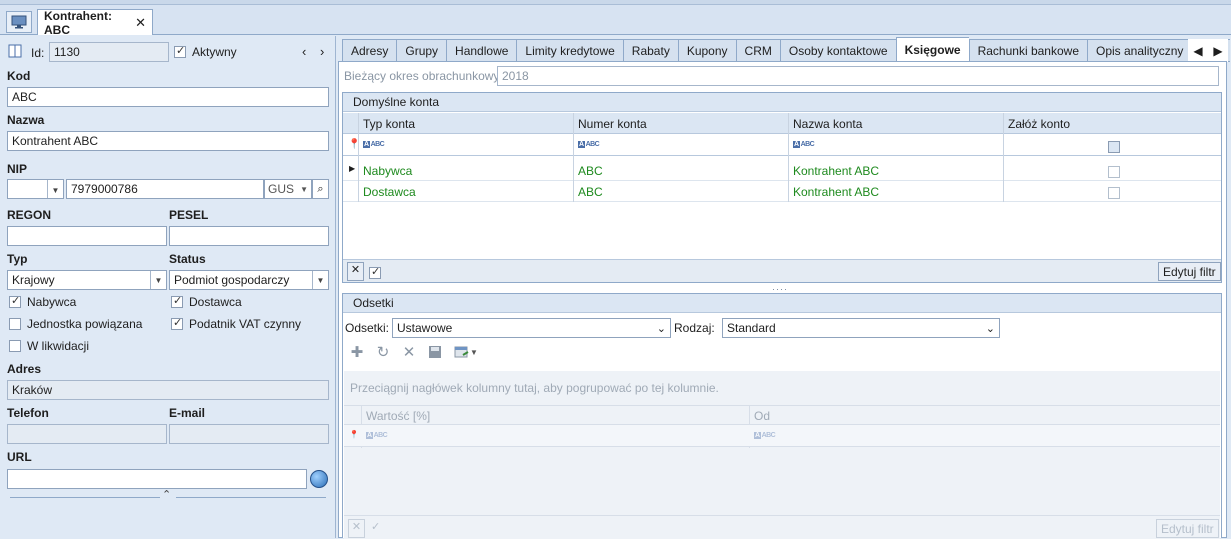 The width and height of the screenshot is (1231, 539). Describe the element at coordinates (49, 346) in the screenshot. I see `likwidacja-checkbox: W likwidacji` at that location.